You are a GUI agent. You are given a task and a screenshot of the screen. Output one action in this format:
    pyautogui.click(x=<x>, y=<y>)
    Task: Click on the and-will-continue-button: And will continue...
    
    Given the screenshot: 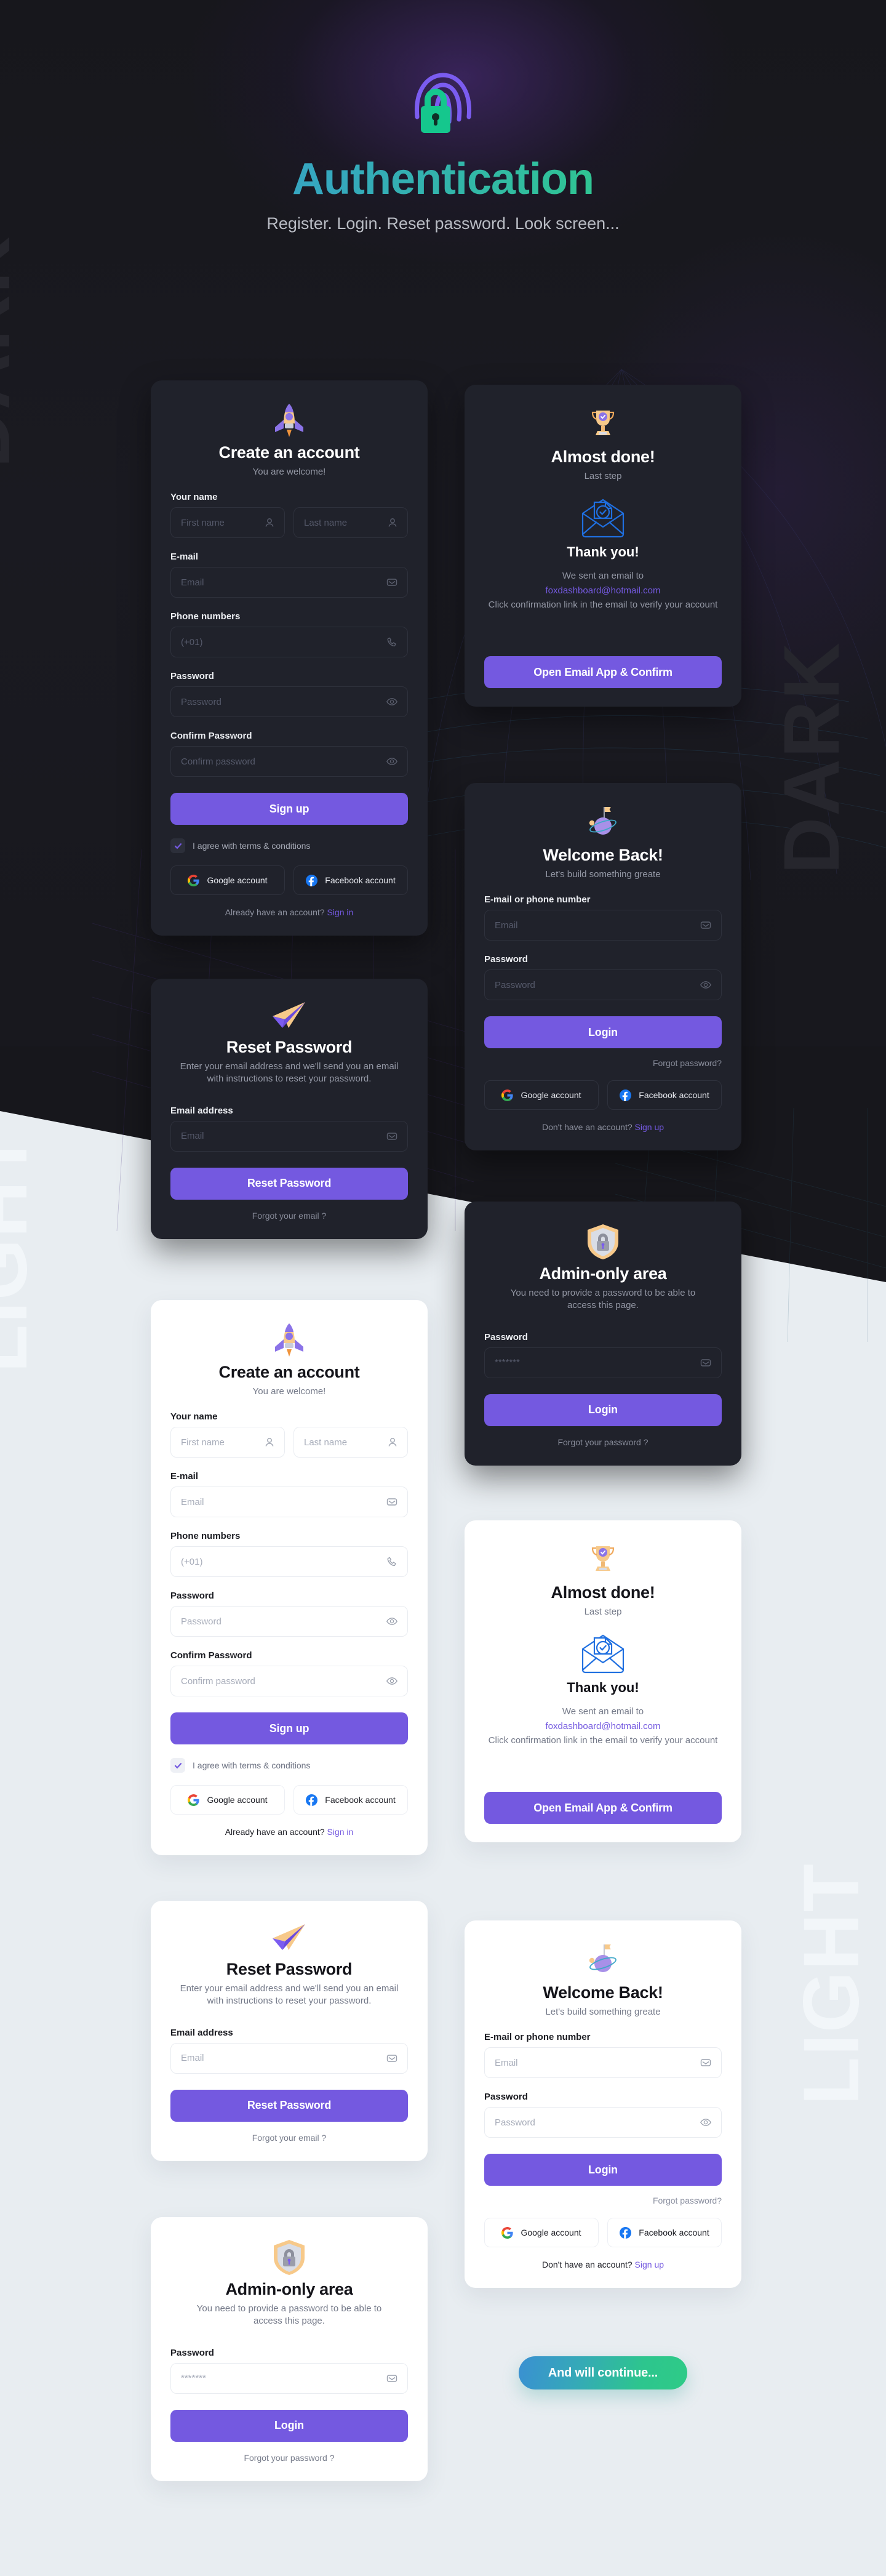 What is the action you would take?
    pyautogui.click(x=603, y=2372)
    